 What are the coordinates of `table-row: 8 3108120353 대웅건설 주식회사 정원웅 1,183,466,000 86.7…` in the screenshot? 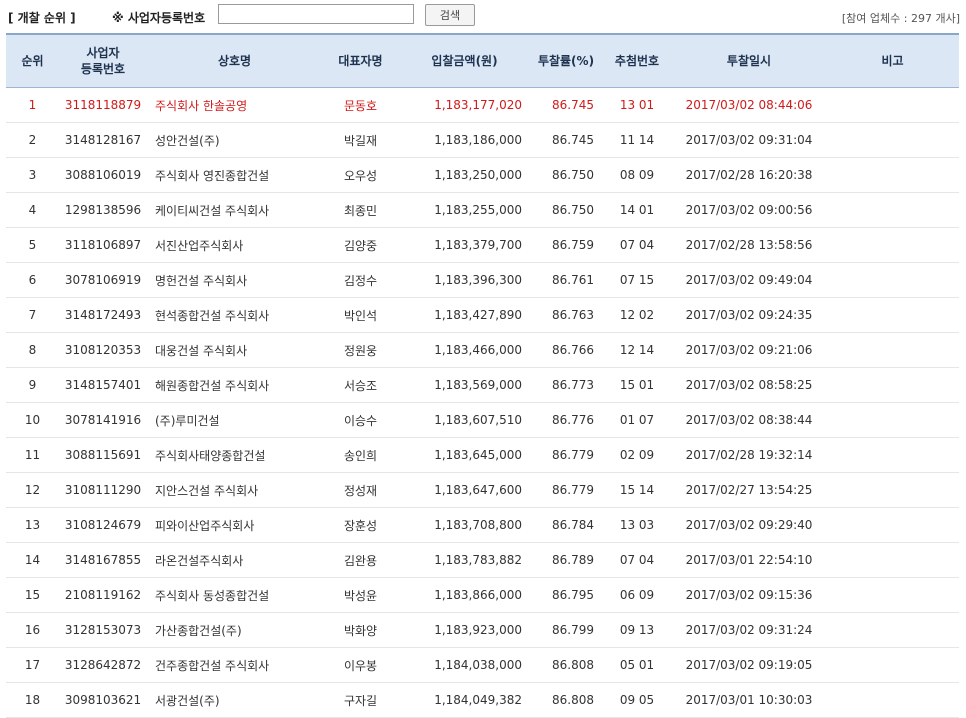 It's located at (482, 350).